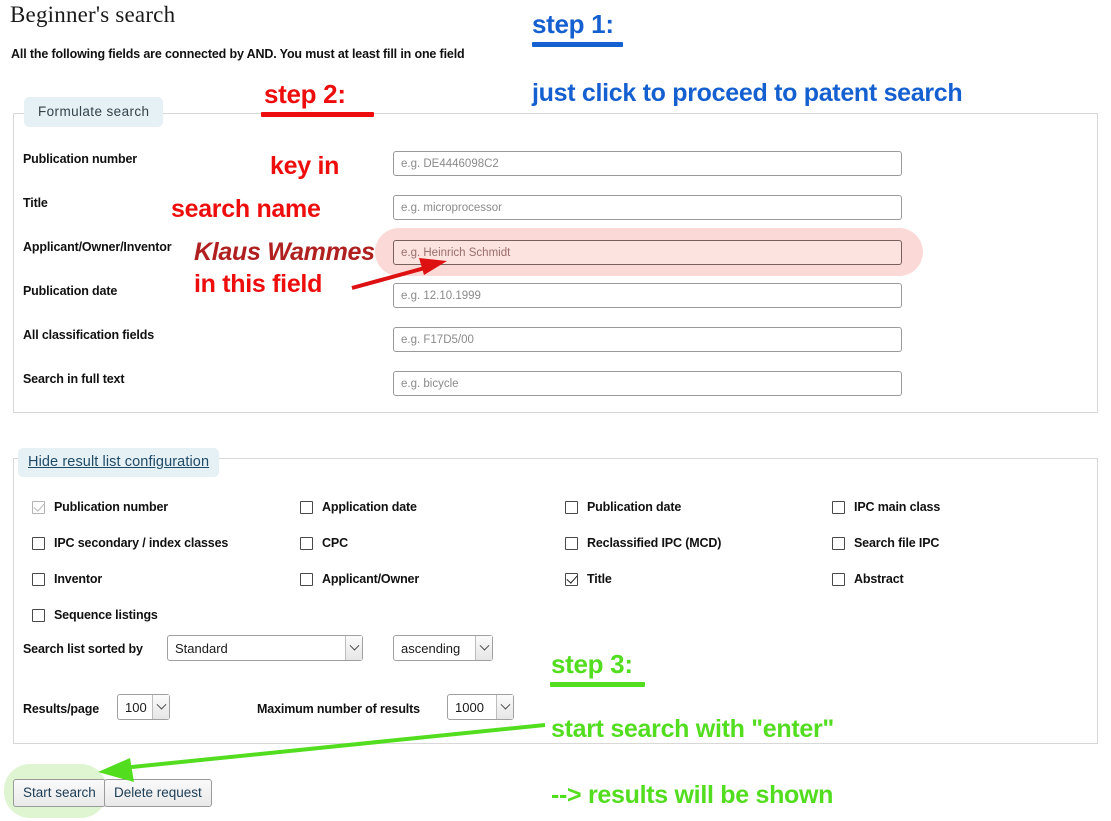  Describe the element at coordinates (592, 664) in the screenshot. I see `annotation-step3-label: step 3:` at that location.